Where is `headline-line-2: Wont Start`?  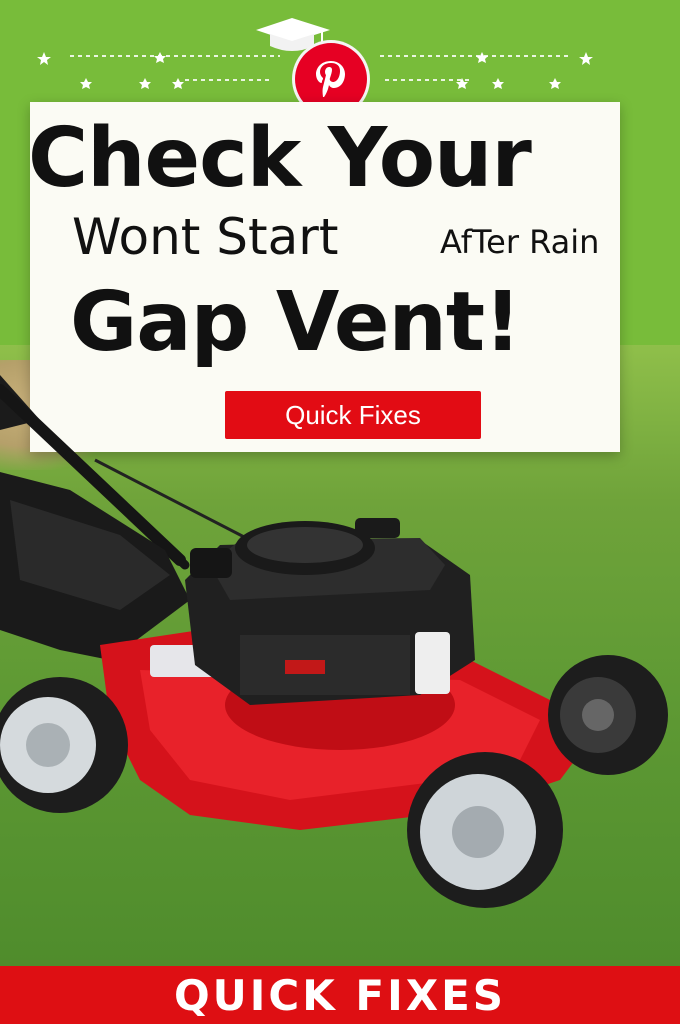 headline-line-2: Wont Start is located at coordinates (205, 237).